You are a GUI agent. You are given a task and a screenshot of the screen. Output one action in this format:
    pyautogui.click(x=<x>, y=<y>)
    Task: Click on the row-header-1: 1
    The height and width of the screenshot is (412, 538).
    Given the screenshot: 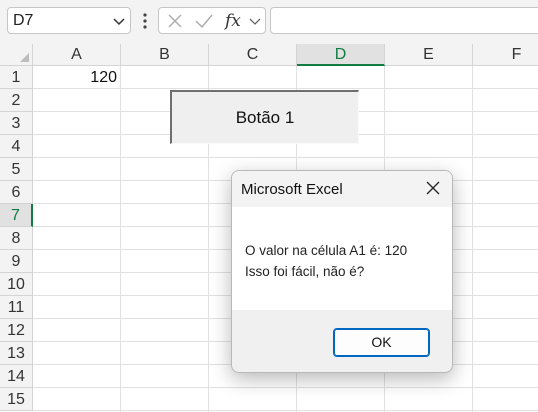 What is the action you would take?
    pyautogui.click(x=16, y=77)
    